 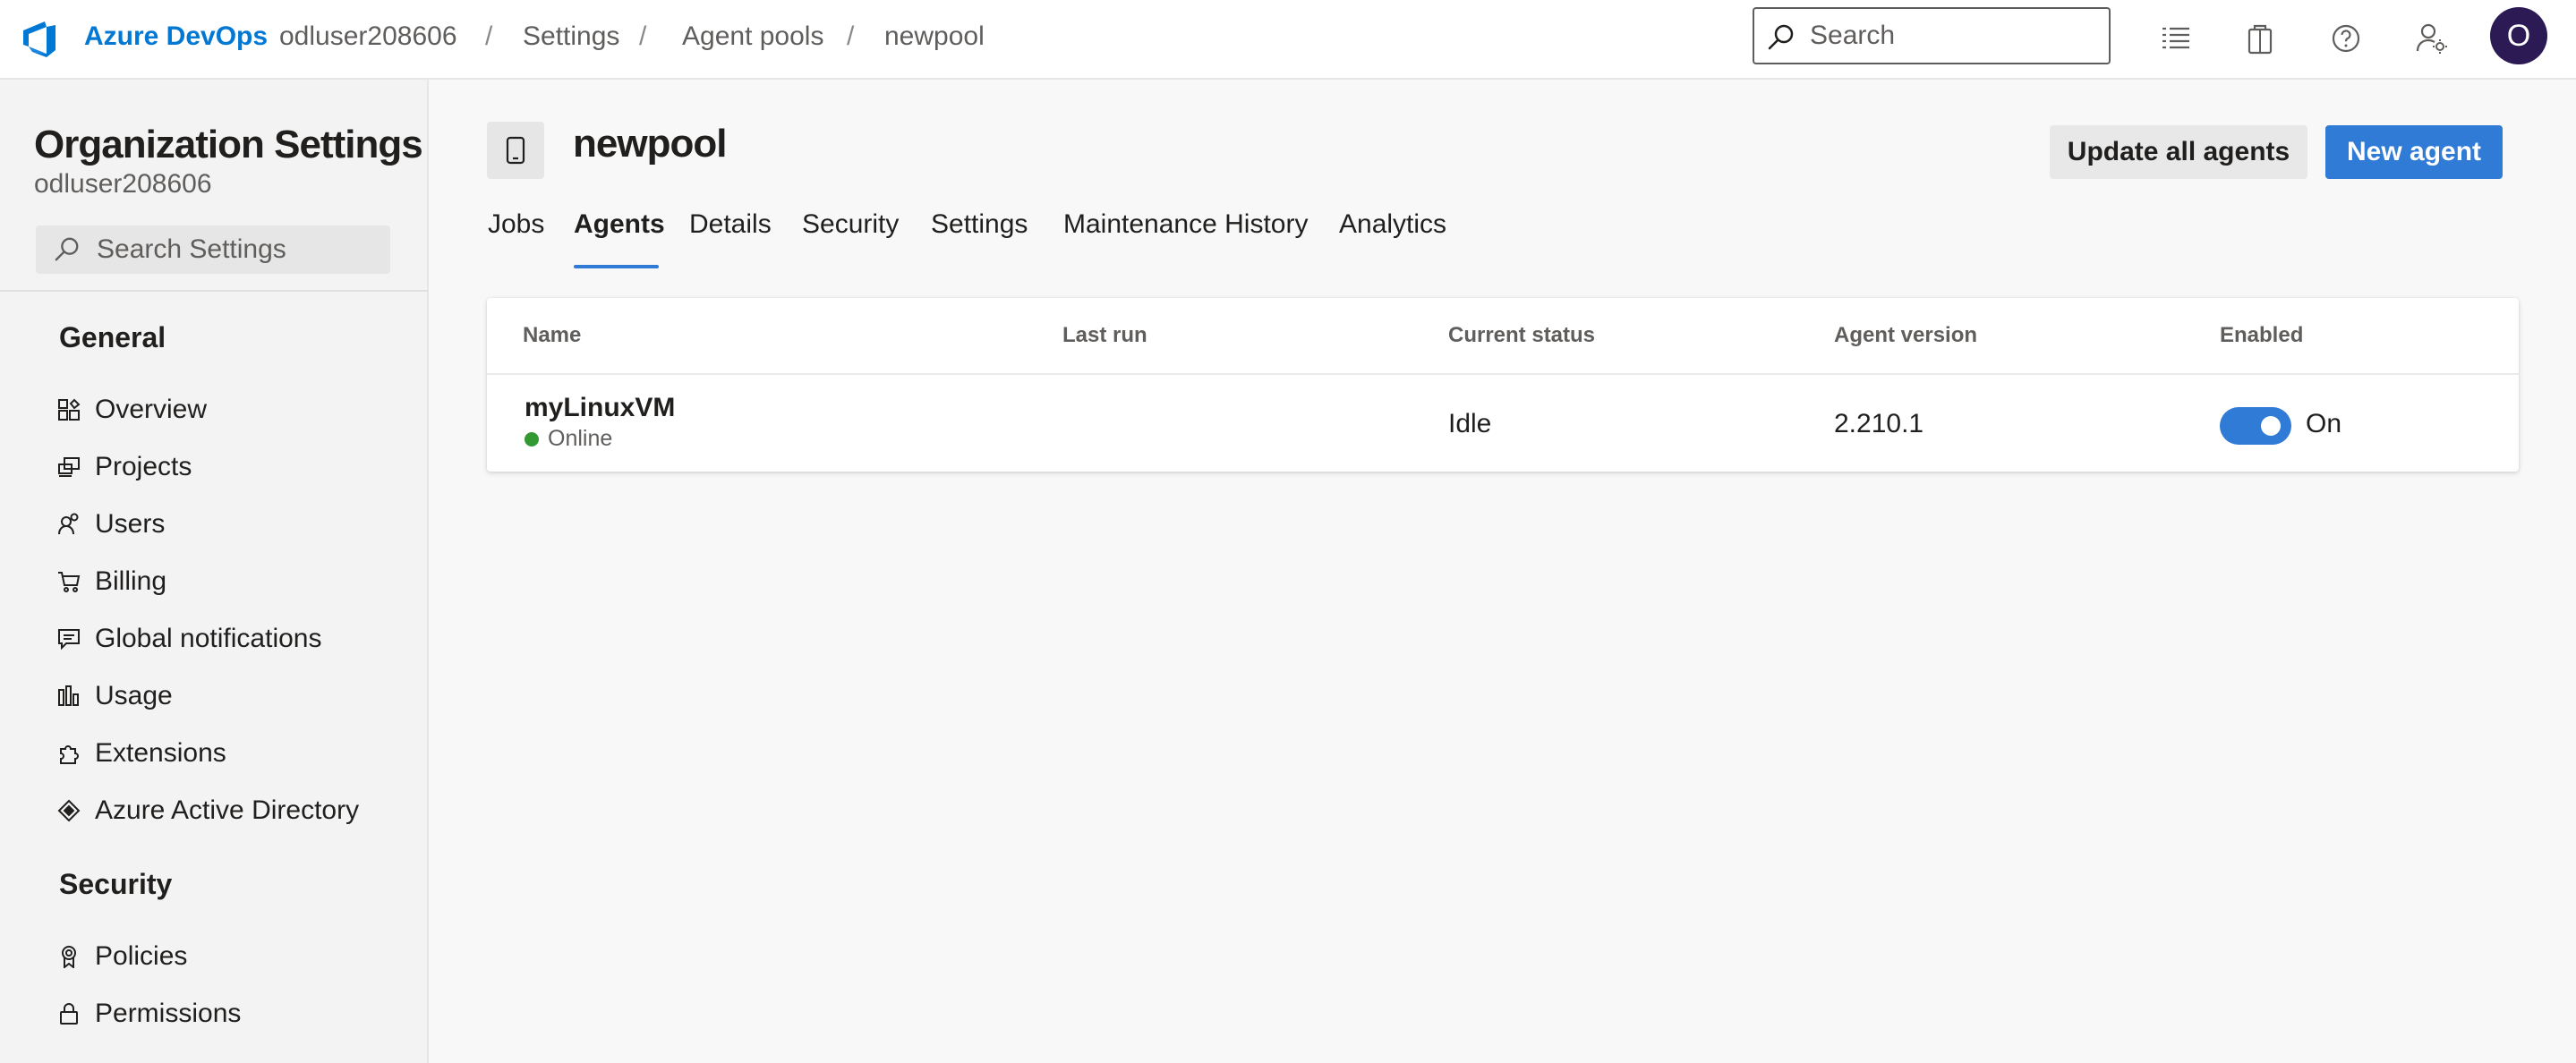 I want to click on sidebar-title: Organization Settings, so click(x=228, y=144).